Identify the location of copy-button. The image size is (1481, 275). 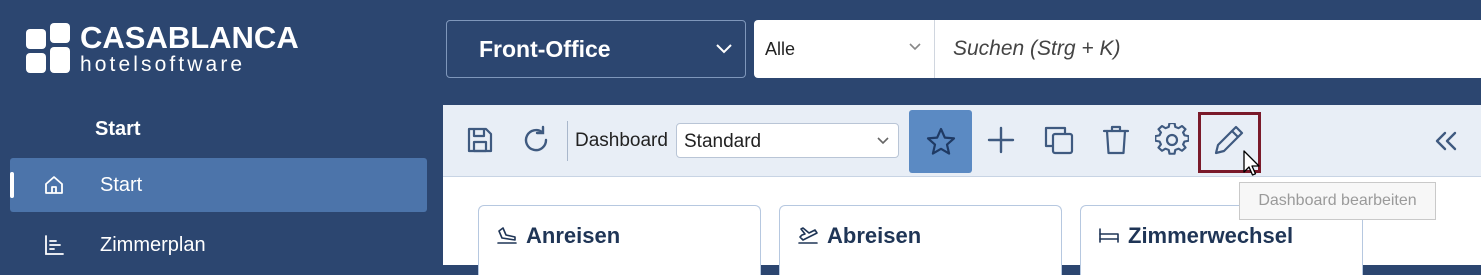
(1059, 140).